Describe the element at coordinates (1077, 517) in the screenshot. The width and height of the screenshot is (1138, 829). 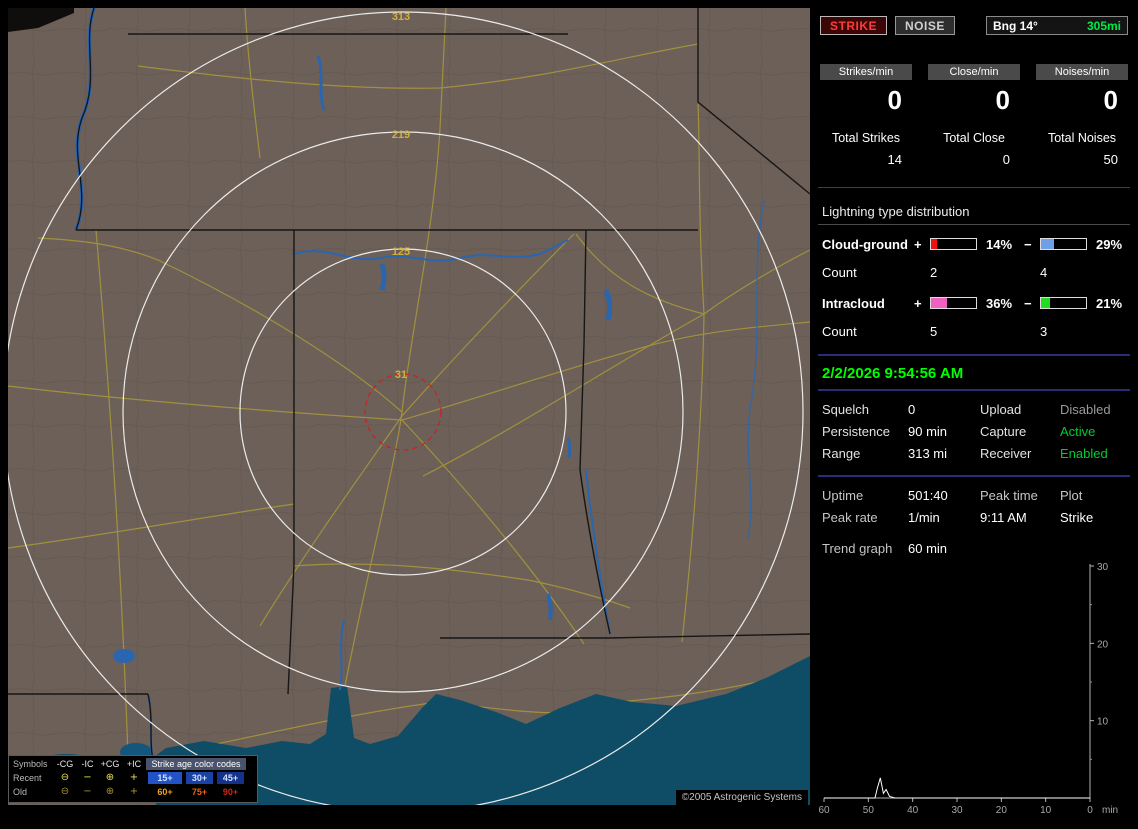
I see `plot-value: Strike` at that location.